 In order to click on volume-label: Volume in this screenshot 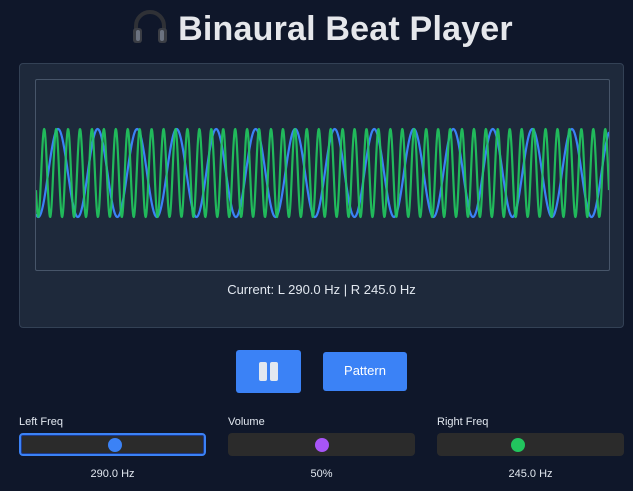, I will do `click(246, 422)`.